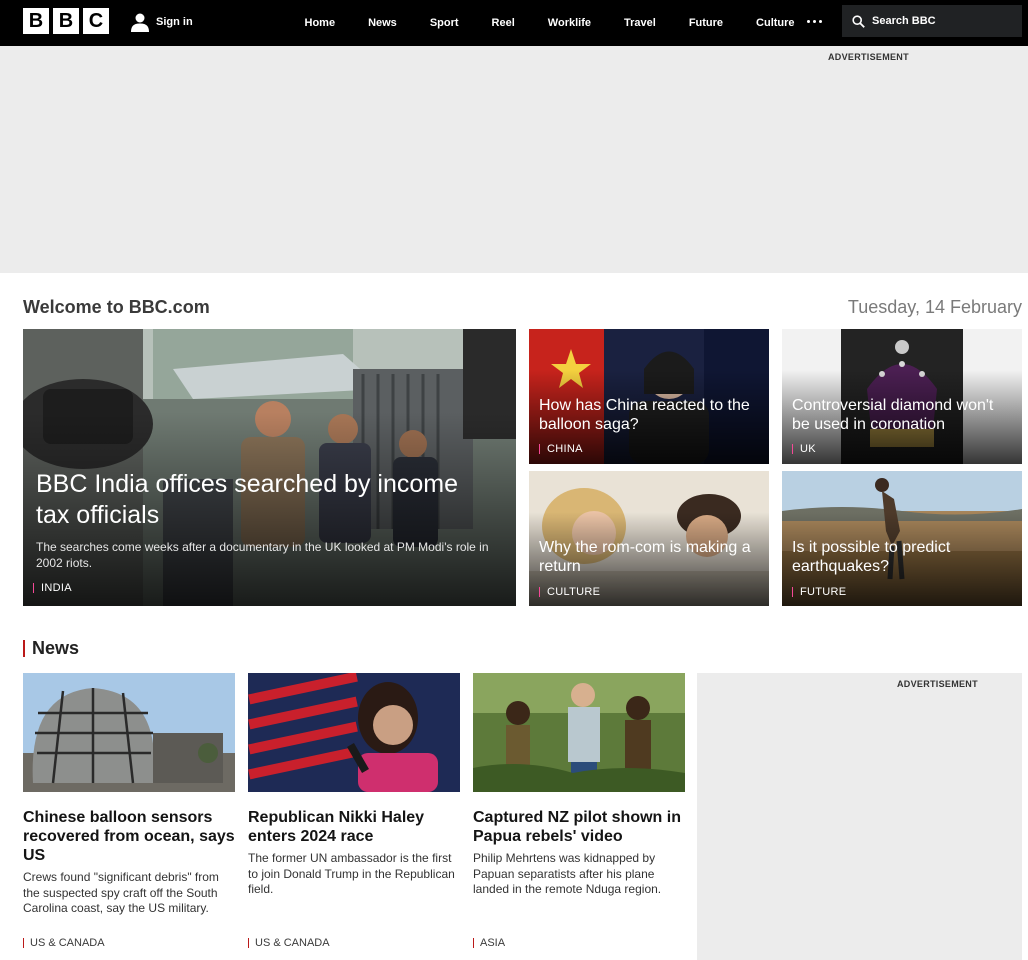  Describe the element at coordinates (705, 23) in the screenshot. I see `nav-future: Future` at that location.